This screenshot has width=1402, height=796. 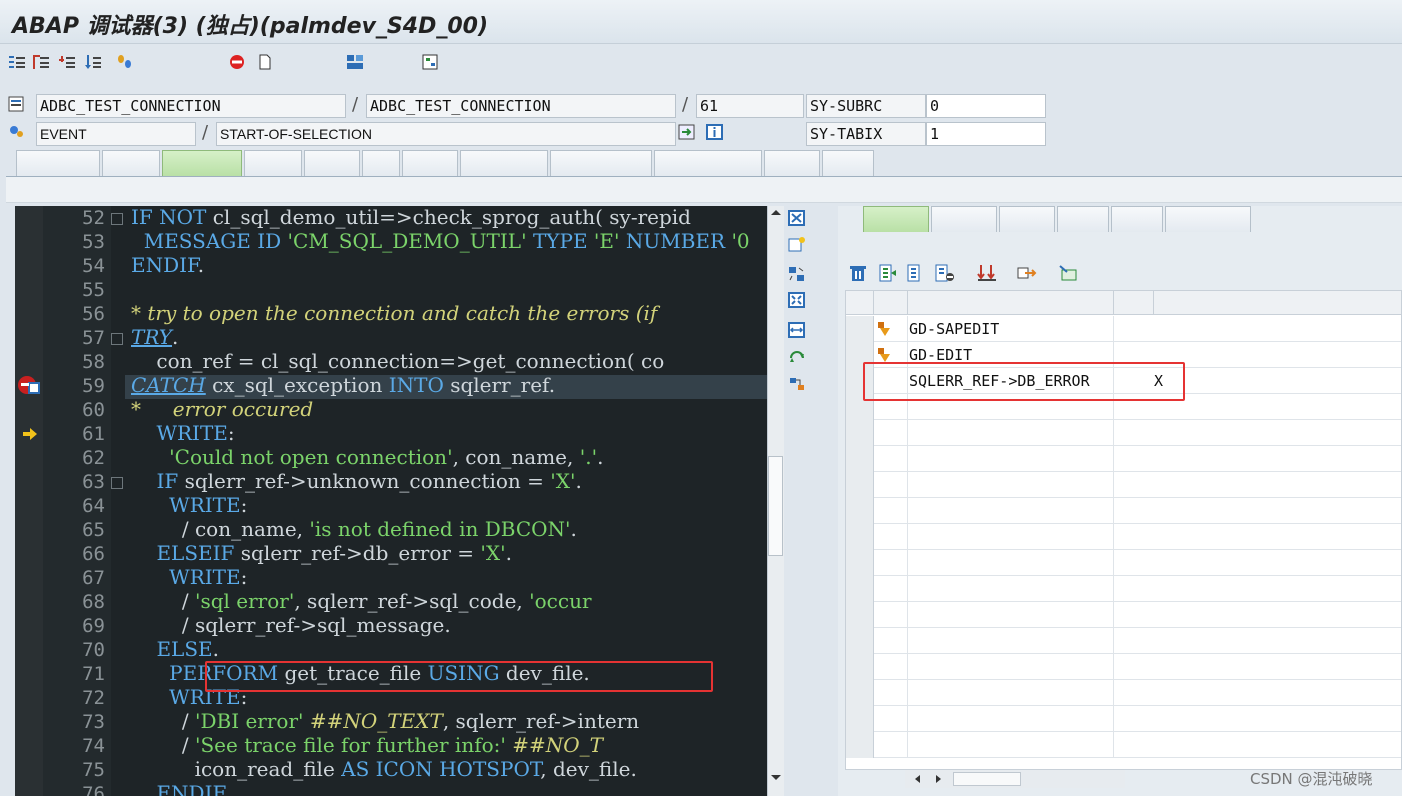 What do you see at coordinates (191, 106) in the screenshot?
I see `program-field: ADBC_TEST_CONNECTION` at bounding box center [191, 106].